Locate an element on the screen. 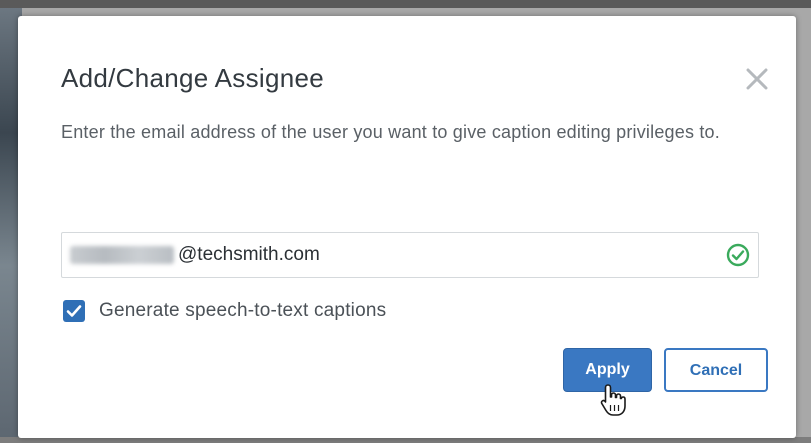  check-circle-icon is located at coordinates (738, 255).